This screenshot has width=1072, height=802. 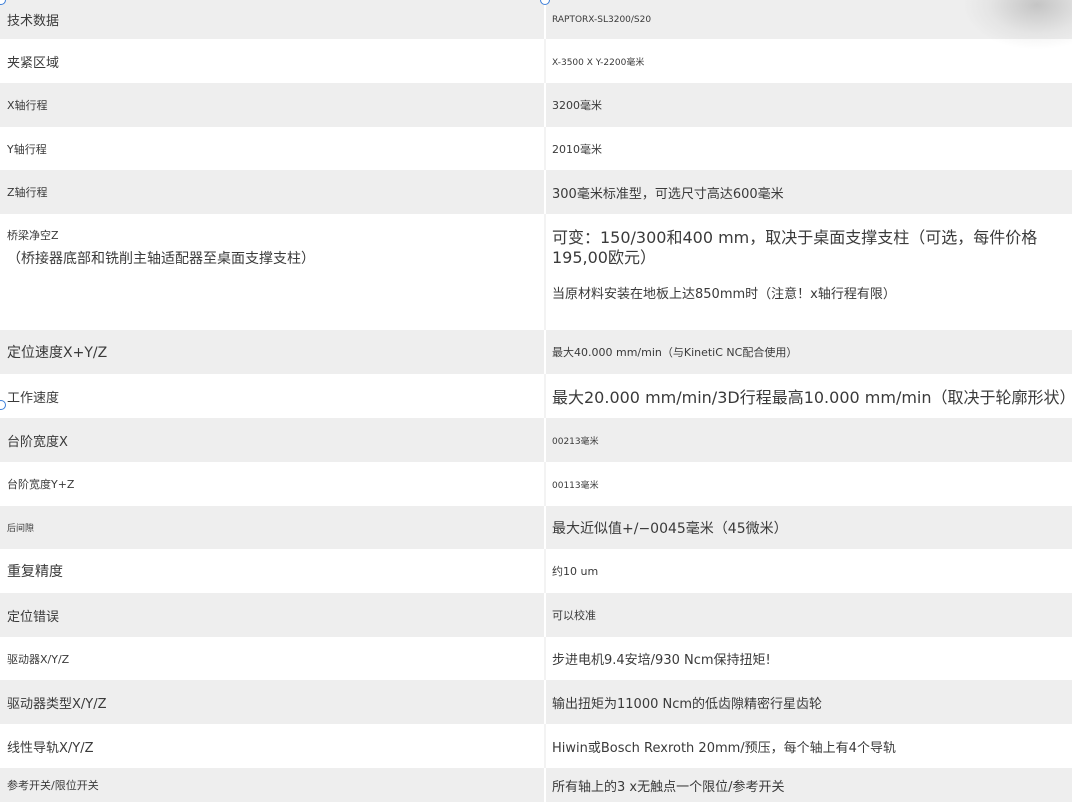 What do you see at coordinates (575, 485) in the screenshot?
I see `spec-value: 00113毫米` at bounding box center [575, 485].